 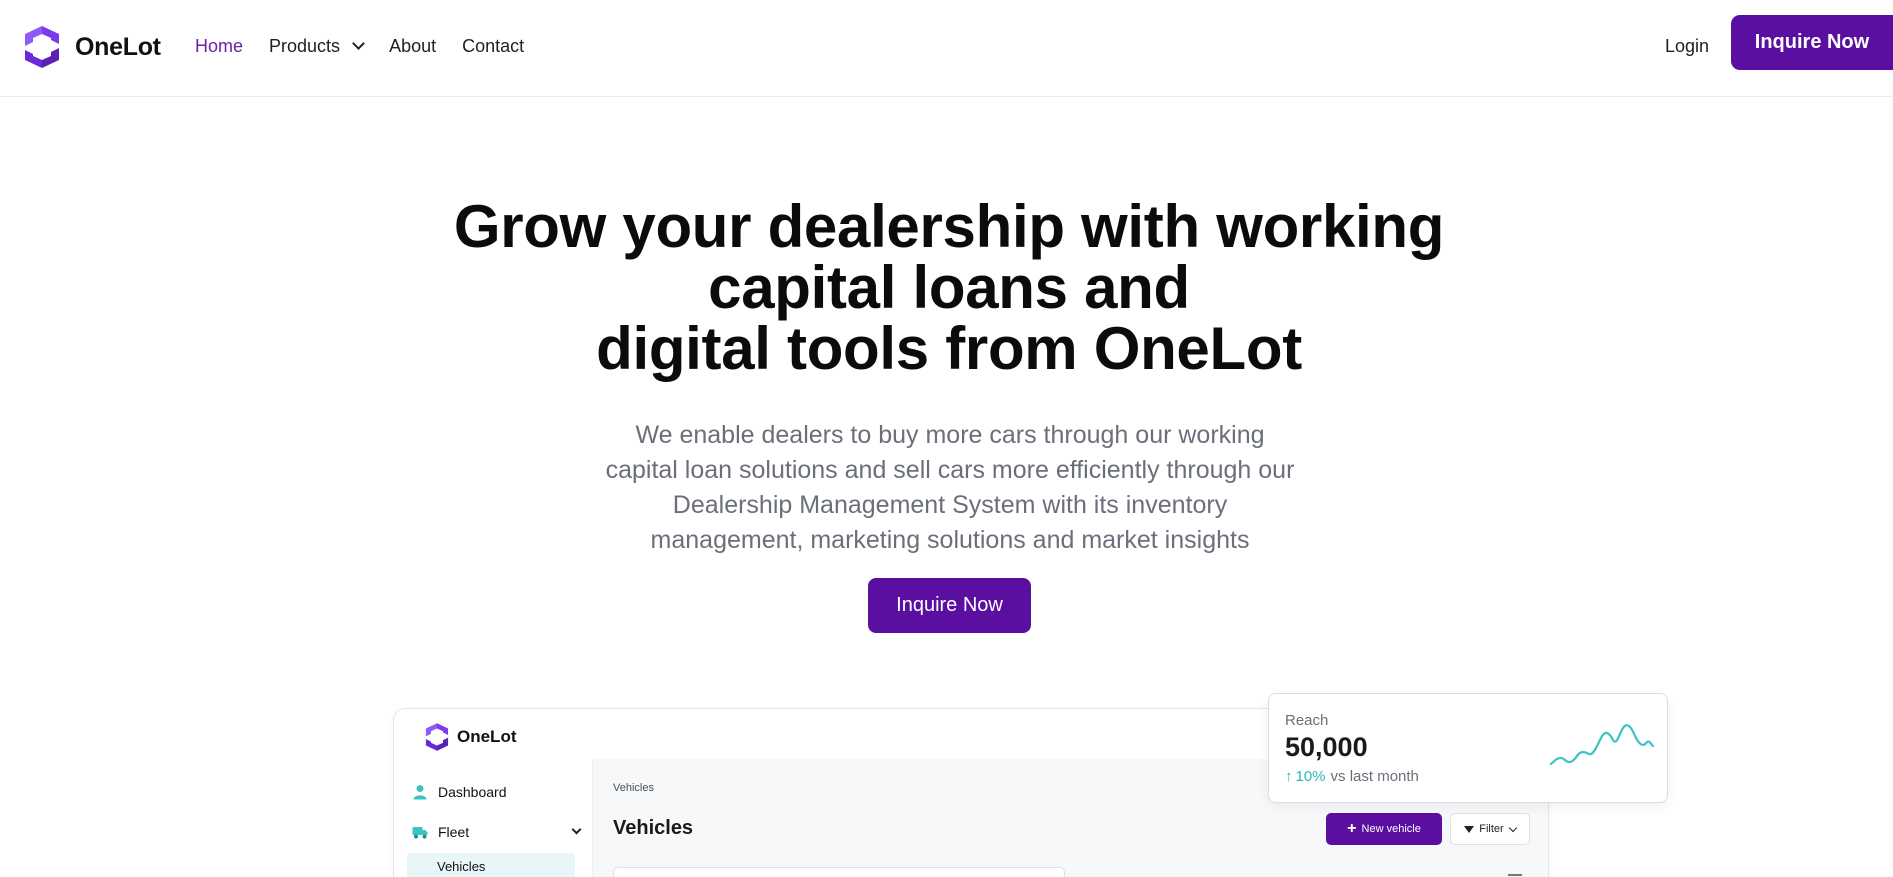 I want to click on nav-link-products-label: Products, so click(x=305, y=46).